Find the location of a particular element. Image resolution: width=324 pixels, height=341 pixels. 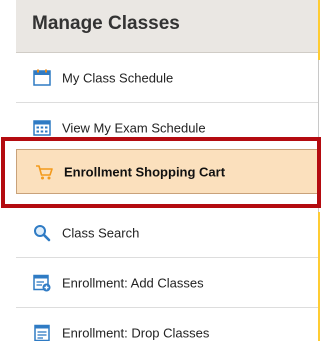

menu-item-my-class-schedule: My Class Schedule is located at coordinates (167, 78).